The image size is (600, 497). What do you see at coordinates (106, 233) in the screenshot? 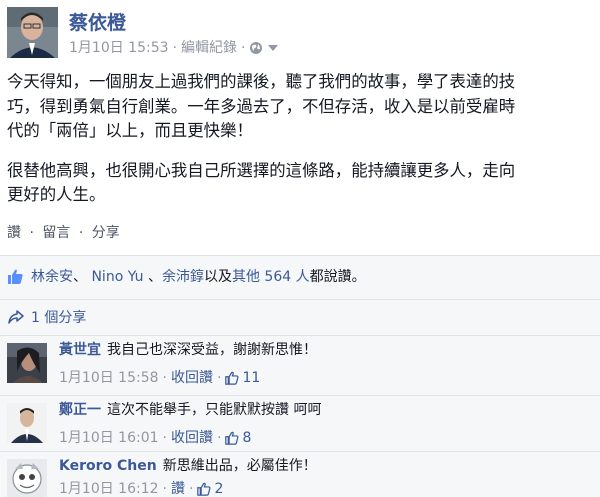
I see `share-button: 分享` at bounding box center [106, 233].